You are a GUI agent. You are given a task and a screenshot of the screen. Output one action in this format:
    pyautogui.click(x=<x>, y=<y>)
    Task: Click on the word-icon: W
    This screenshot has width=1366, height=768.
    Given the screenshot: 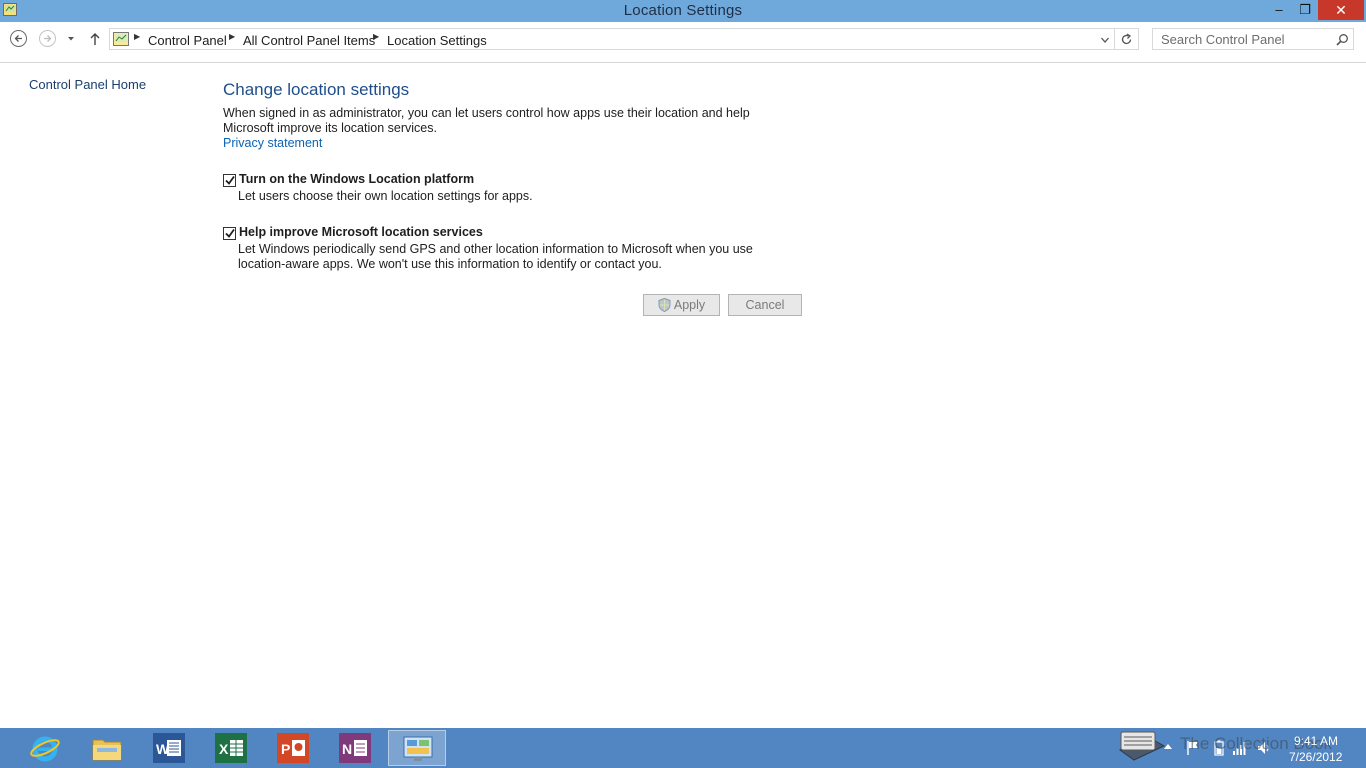 What is the action you would take?
    pyautogui.click(x=169, y=748)
    